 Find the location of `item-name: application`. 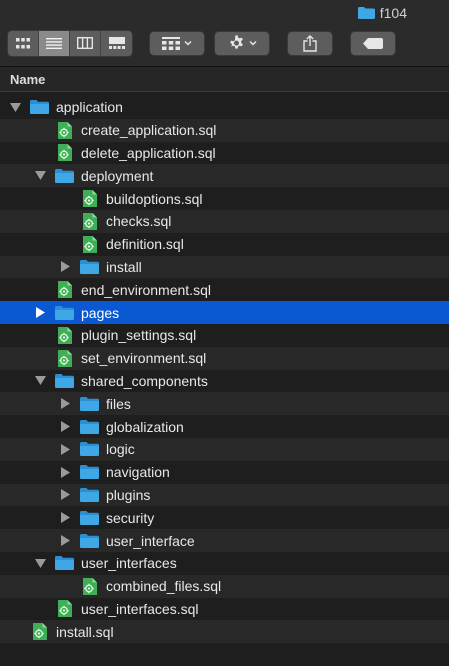

item-name: application is located at coordinates (89, 107).